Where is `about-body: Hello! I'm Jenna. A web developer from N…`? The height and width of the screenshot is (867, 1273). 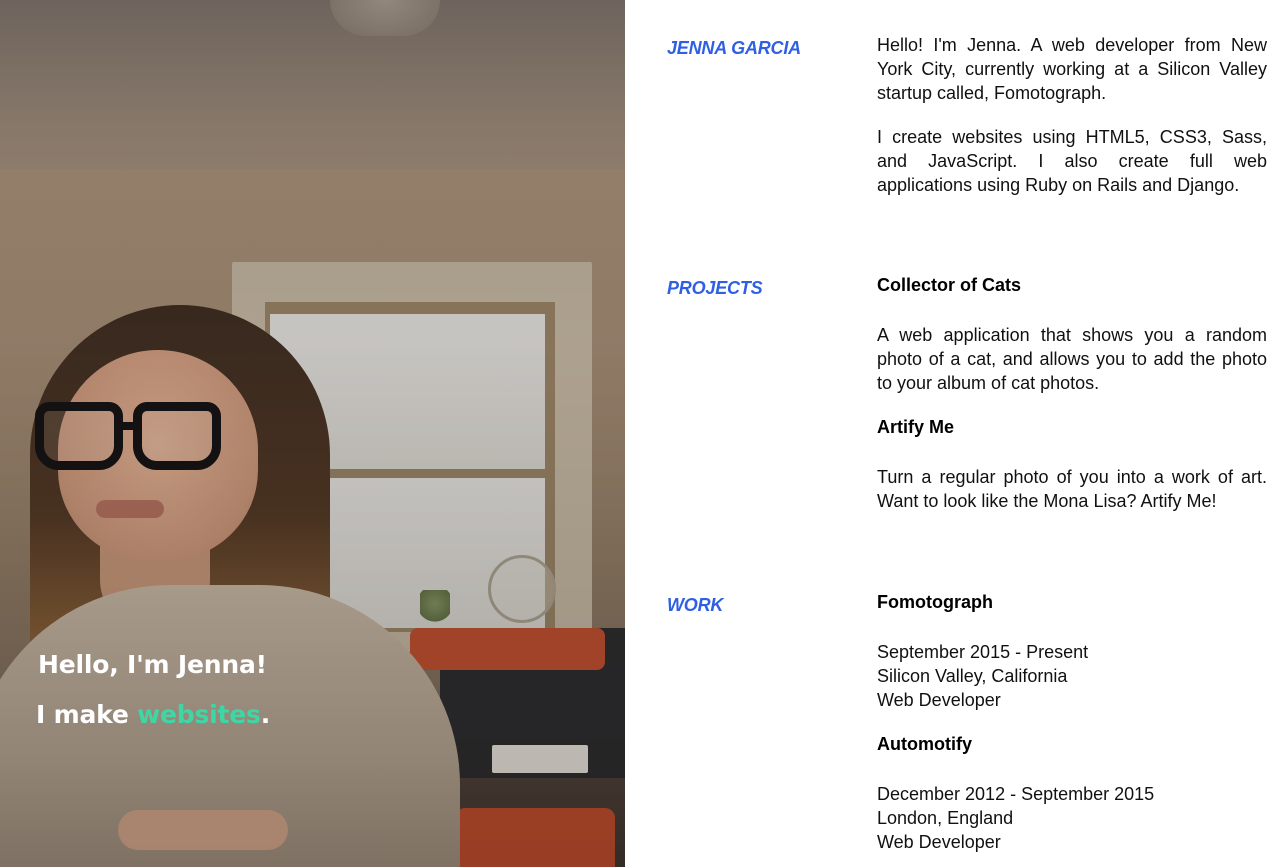
about-body: Hello! I'm Jenna. A web developer from N… is located at coordinates (1072, 125).